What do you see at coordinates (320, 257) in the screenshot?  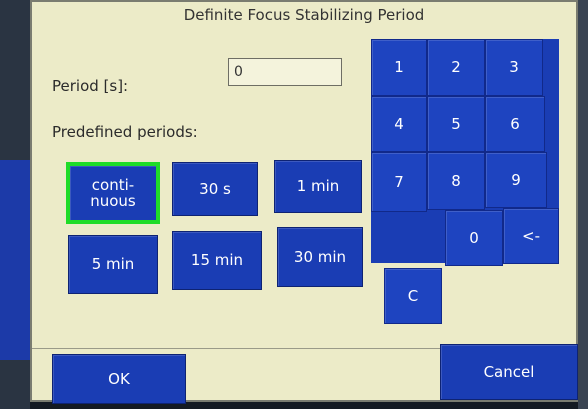 I see `preset-30min-button: 30 min` at bounding box center [320, 257].